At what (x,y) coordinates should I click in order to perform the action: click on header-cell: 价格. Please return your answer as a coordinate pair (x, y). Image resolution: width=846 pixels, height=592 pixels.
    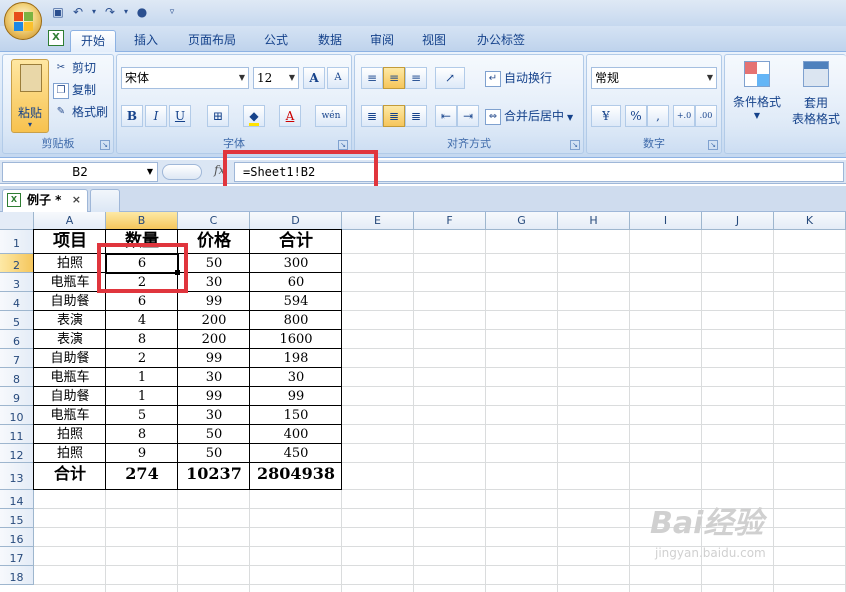
    Looking at the image, I should click on (214, 242).